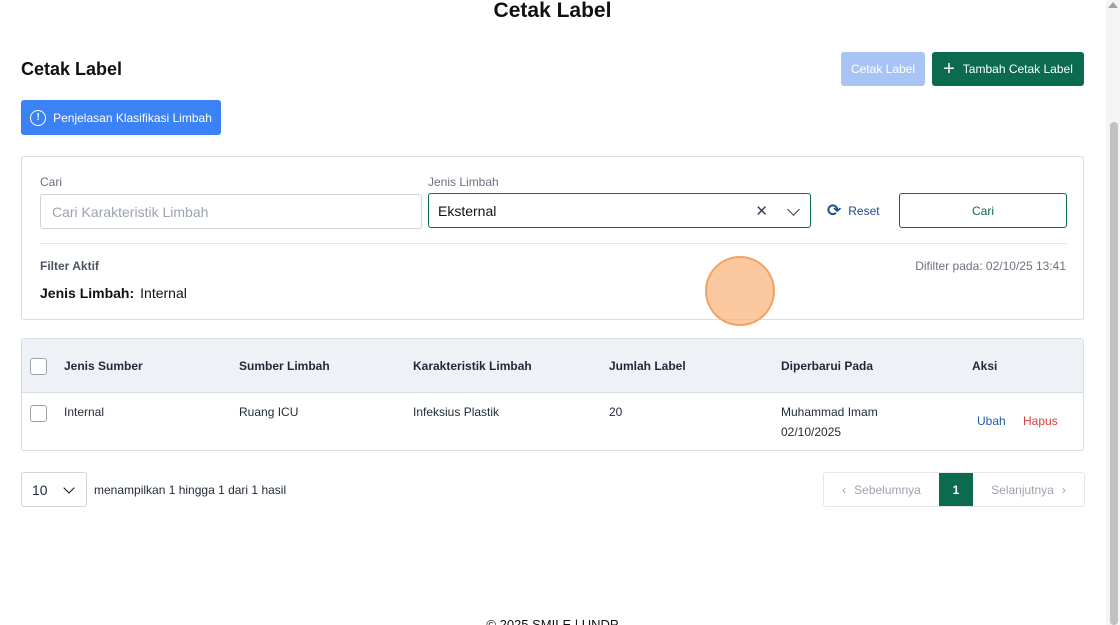 The image size is (1120, 625). What do you see at coordinates (761, 211) in the screenshot?
I see `clear-icon: ✕` at bounding box center [761, 211].